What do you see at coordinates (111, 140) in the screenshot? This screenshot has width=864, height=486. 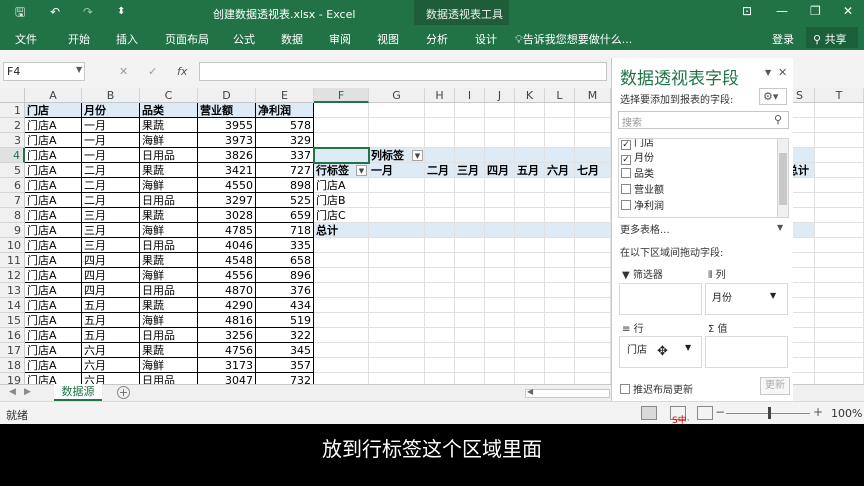 I see `table-cell: 一月` at bounding box center [111, 140].